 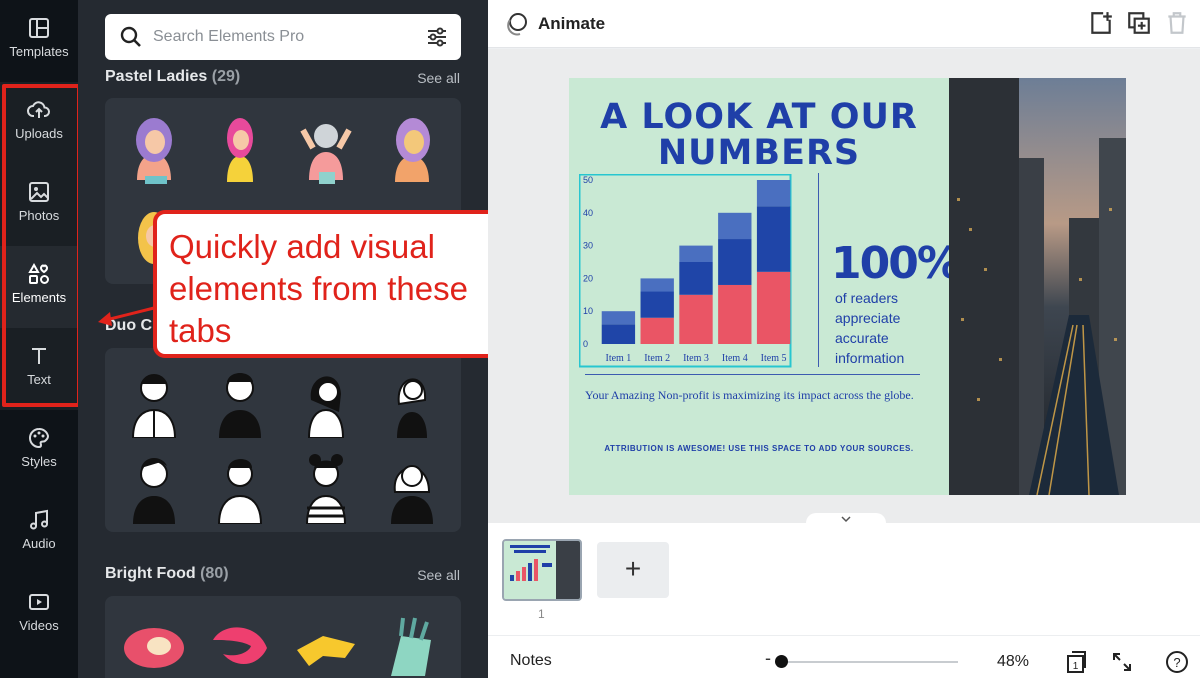 I want to click on top-toolbar: Animate, so click(x=844, y=24).